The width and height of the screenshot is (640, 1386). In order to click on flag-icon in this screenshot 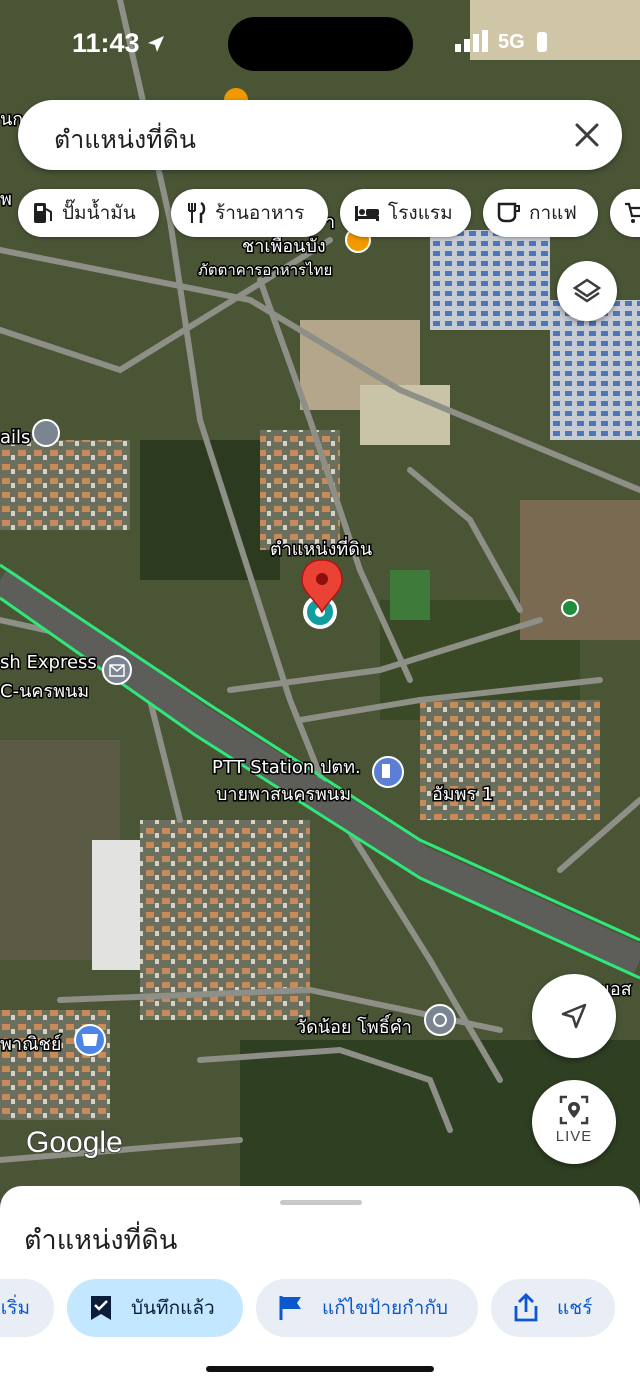, I will do `click(290, 1308)`.